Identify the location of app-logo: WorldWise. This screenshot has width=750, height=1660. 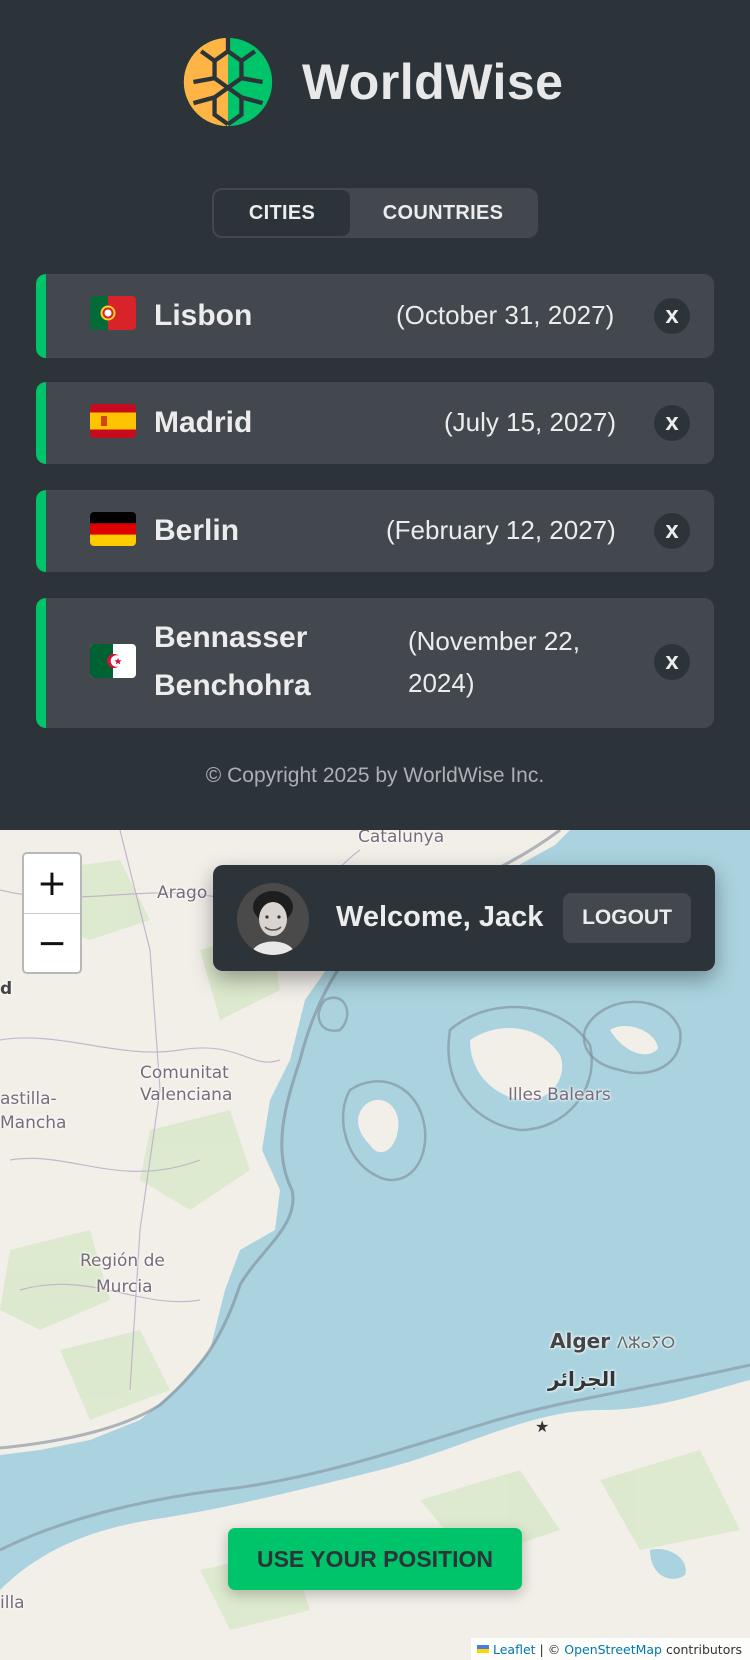
(375, 82).